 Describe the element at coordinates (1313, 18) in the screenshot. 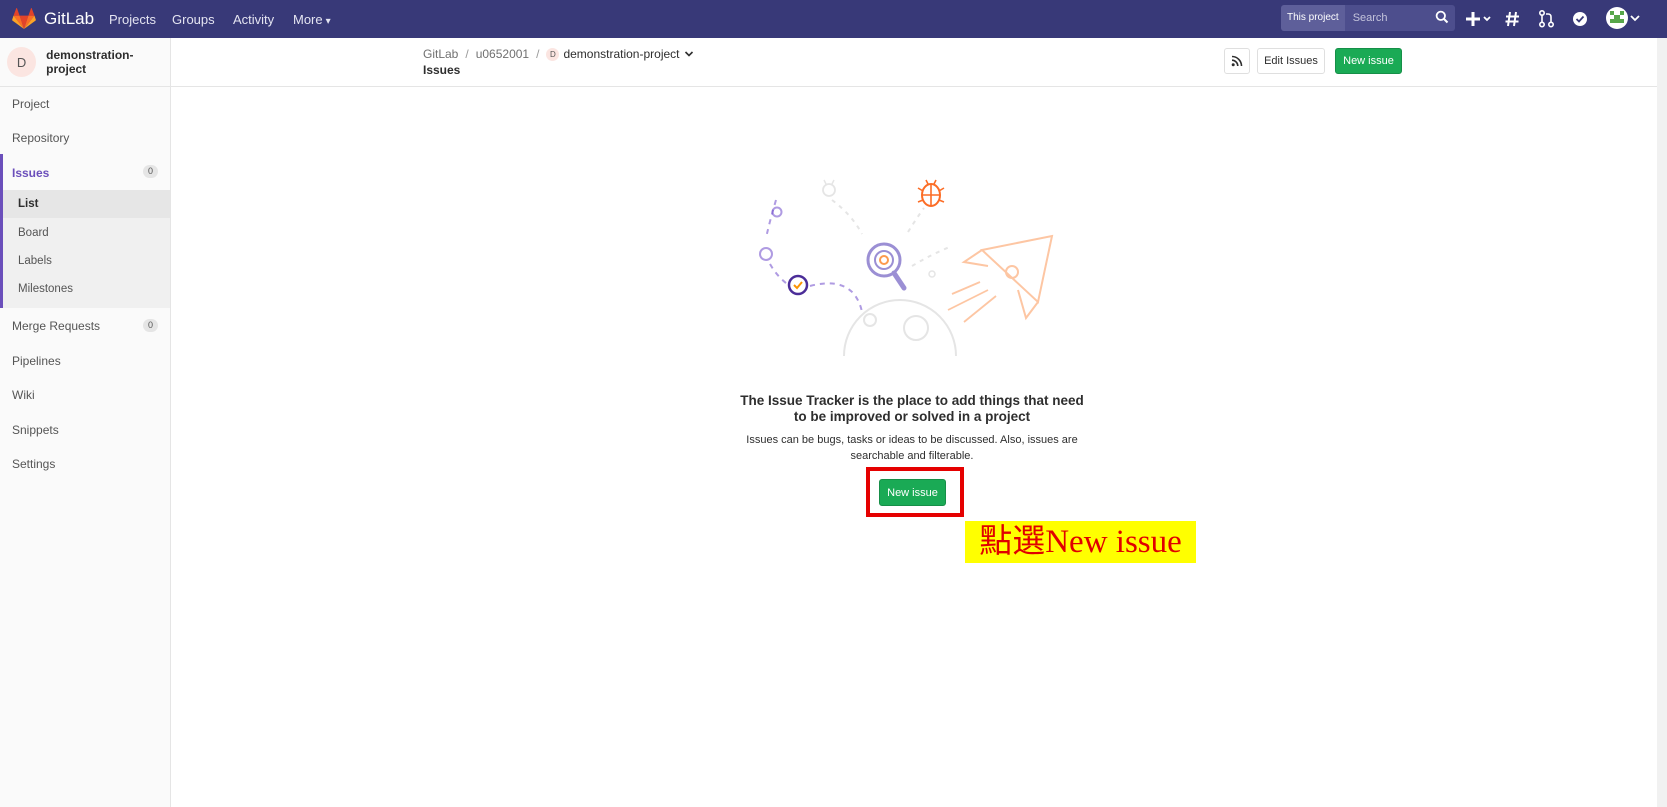

I see `search-scope-badge: This project` at that location.